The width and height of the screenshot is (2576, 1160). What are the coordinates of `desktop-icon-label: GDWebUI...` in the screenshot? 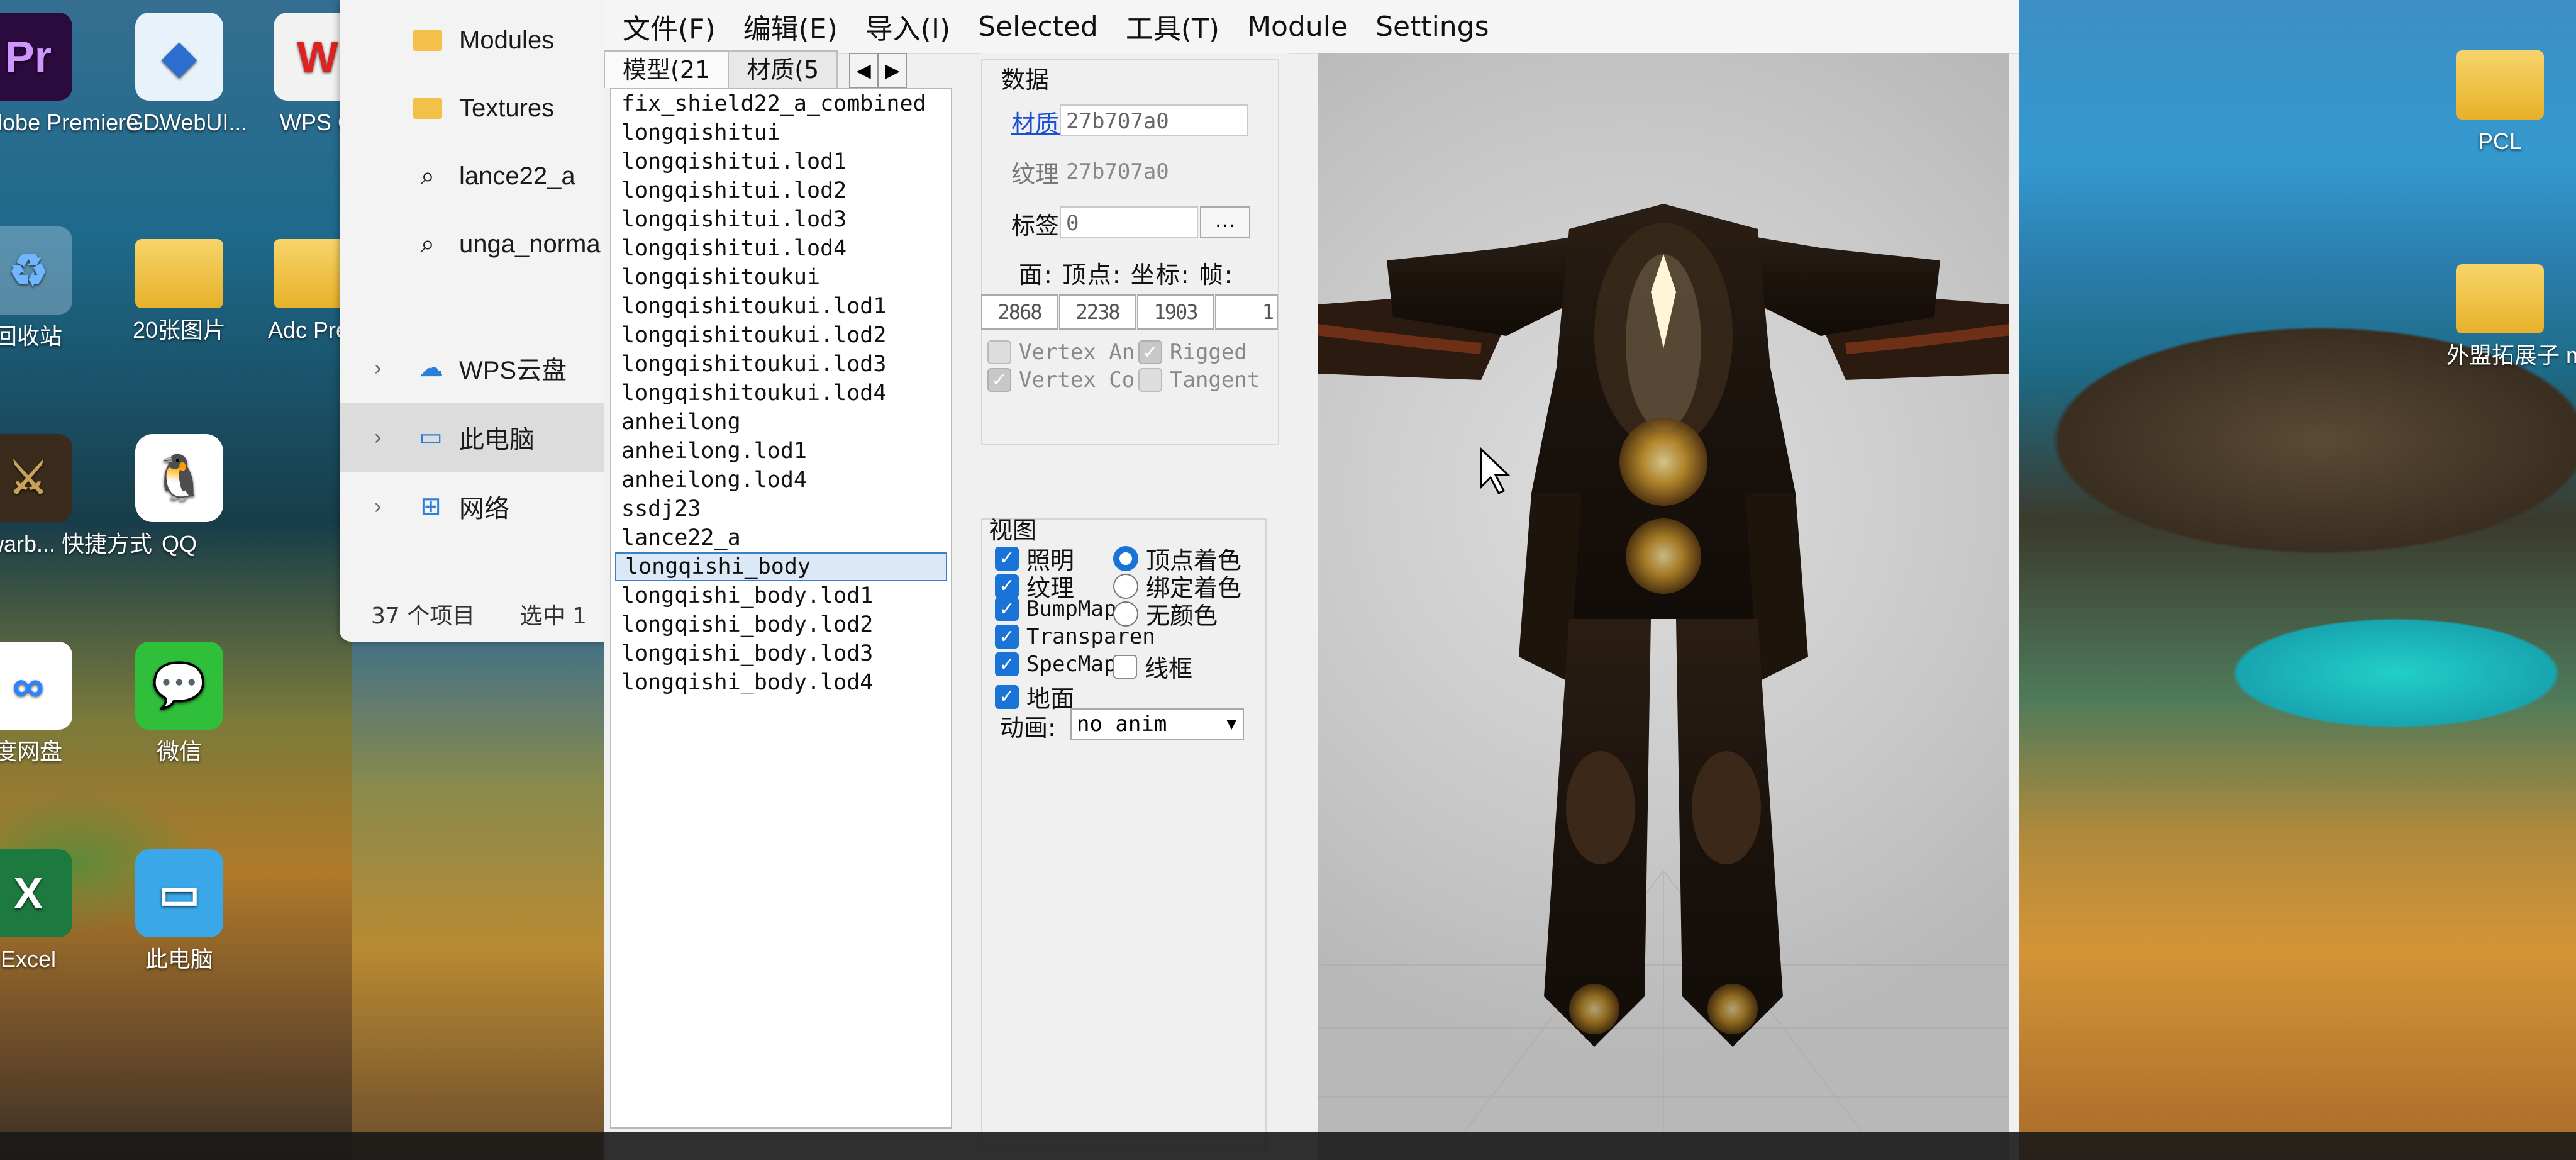 It's located at (187, 122).